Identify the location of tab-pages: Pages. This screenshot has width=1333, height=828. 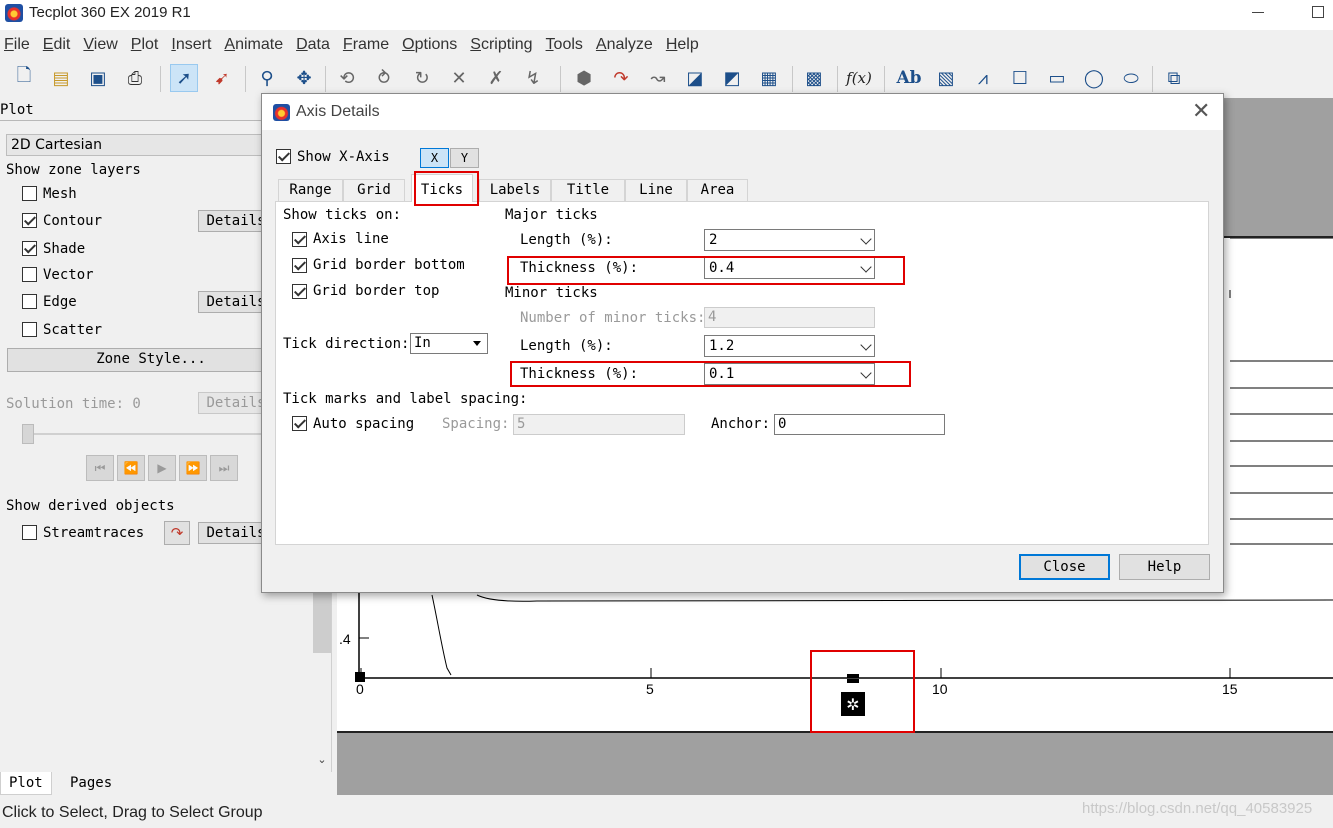
(91, 783).